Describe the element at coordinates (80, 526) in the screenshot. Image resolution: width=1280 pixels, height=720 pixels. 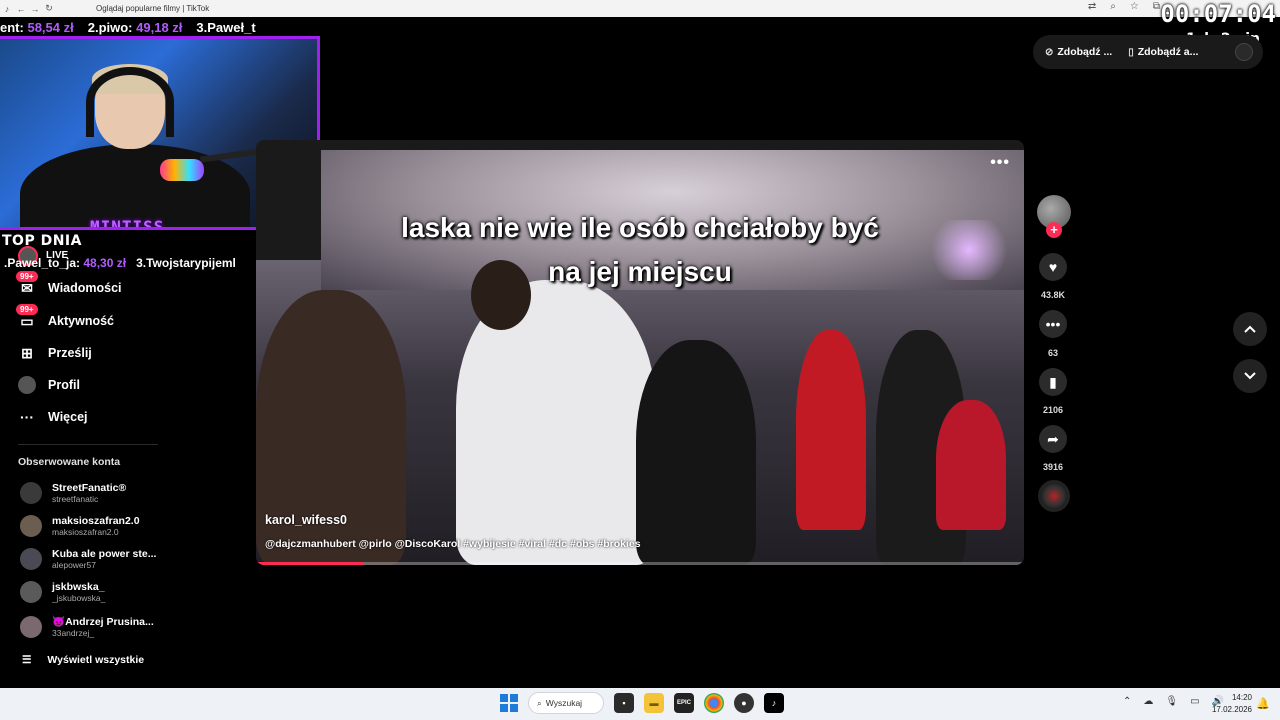
I see `followed-account: maksioszafran2.0 maksioszafran2.0` at that location.